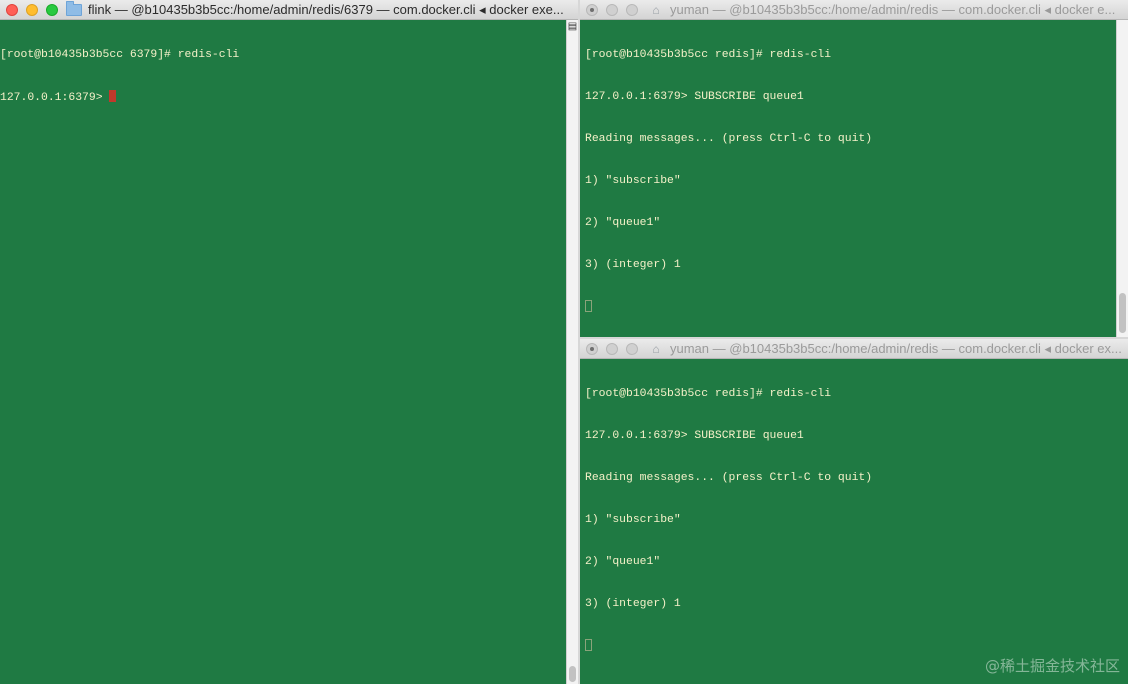 This screenshot has height=684, width=1128. Describe the element at coordinates (283, 97) in the screenshot. I see `terminal-line: 127.0.0.1:6379>` at that location.